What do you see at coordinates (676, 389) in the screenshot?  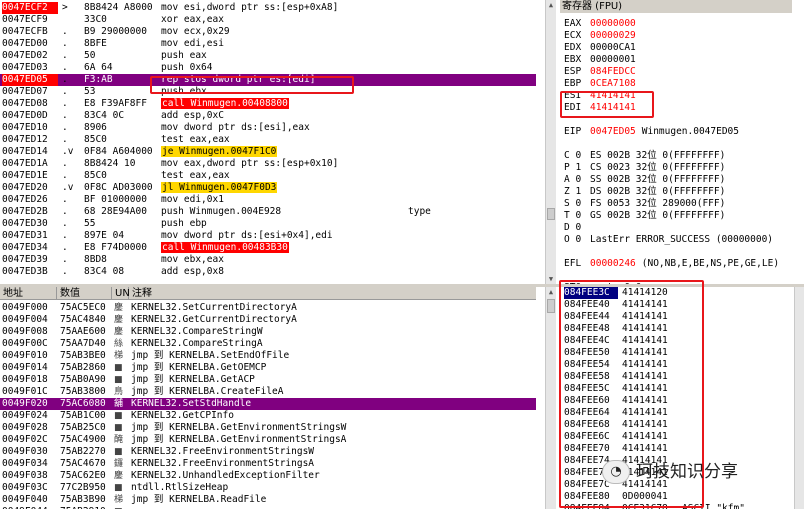 I see `stack-row: 084FEE5C 41414141` at bounding box center [676, 389].